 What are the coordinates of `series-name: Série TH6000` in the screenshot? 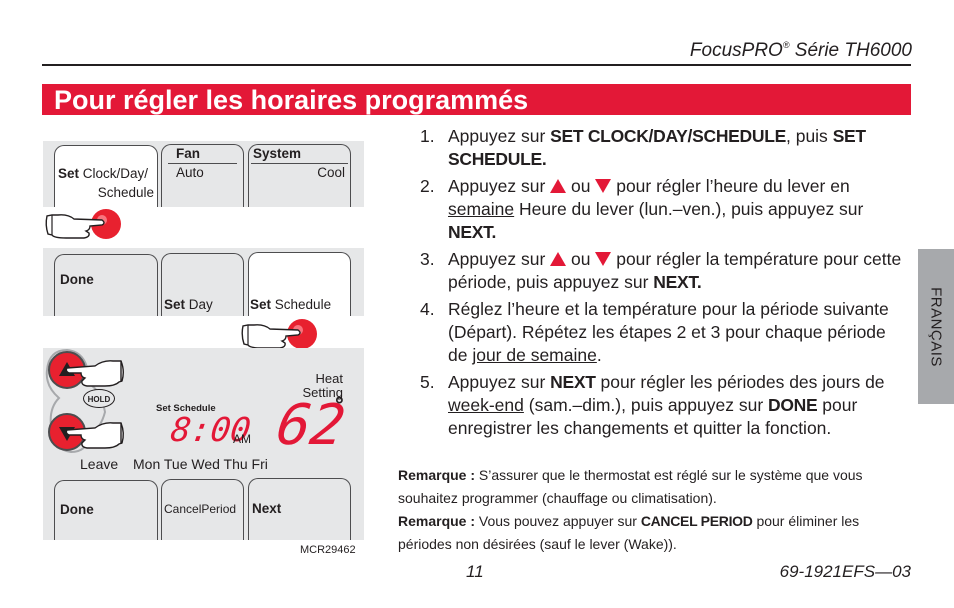 It's located at (853, 50).